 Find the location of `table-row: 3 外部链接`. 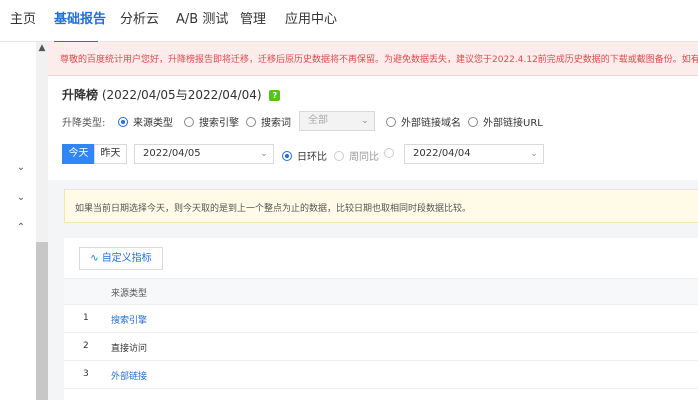

table-row: 3 外部链接 is located at coordinates (381, 375).